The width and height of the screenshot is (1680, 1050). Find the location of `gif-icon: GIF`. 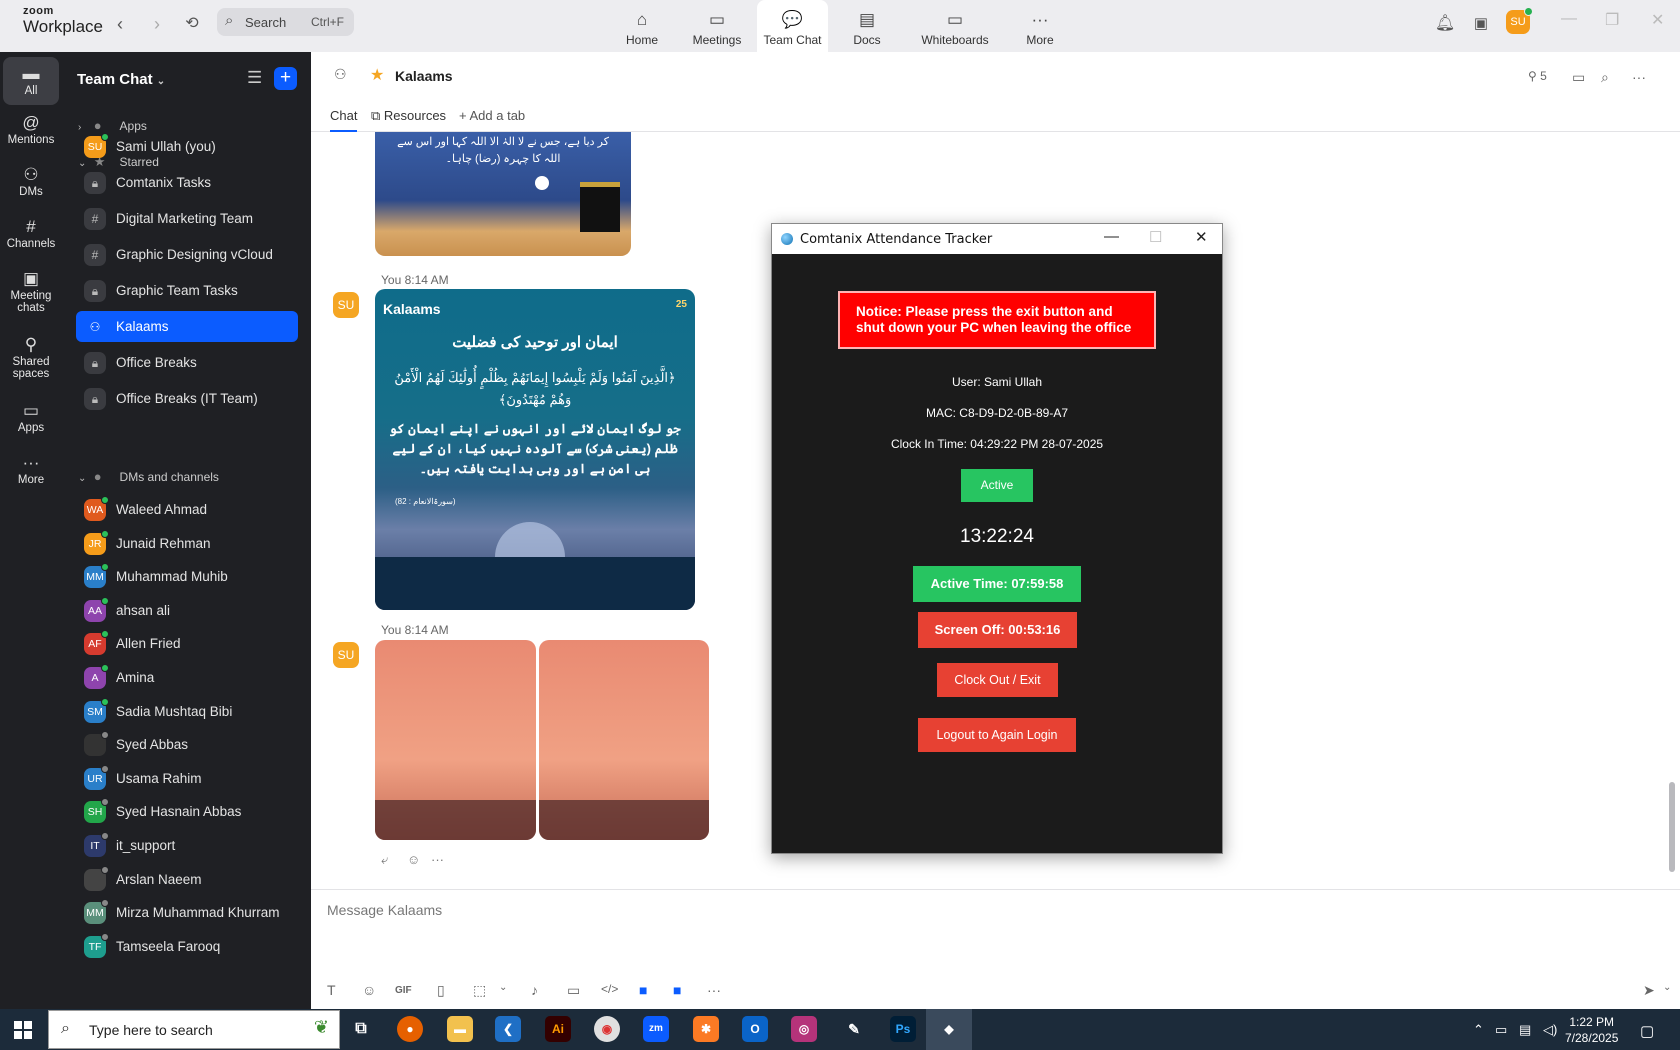

gif-icon: GIF is located at coordinates (403, 990).